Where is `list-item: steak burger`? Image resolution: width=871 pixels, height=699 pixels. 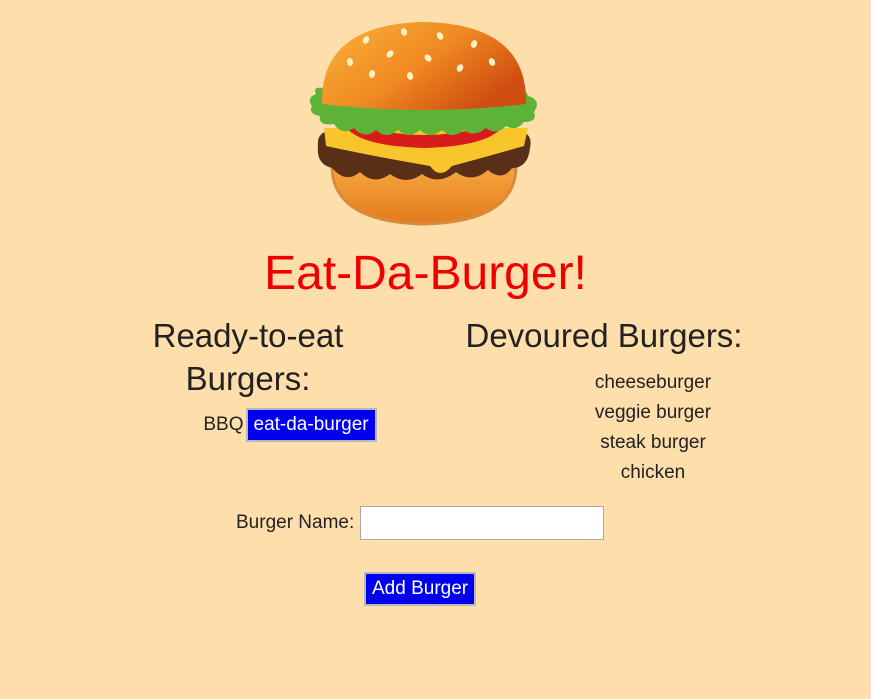
list-item: steak burger is located at coordinates (653, 442).